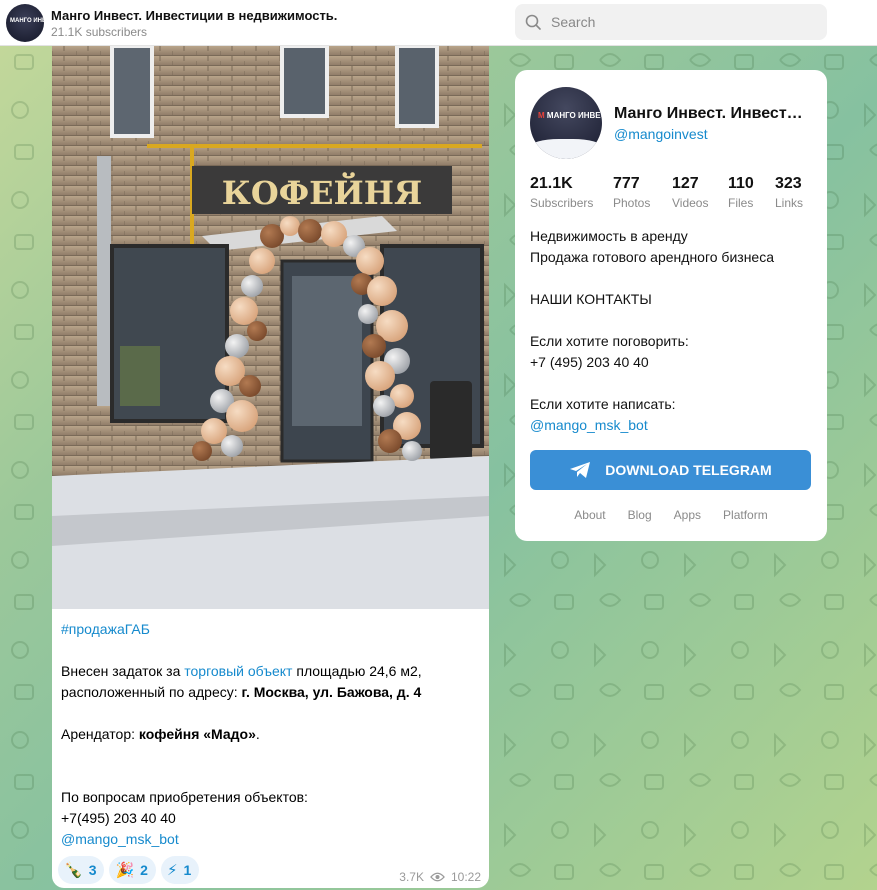 The width and height of the screenshot is (877, 890). What do you see at coordinates (690, 203) in the screenshot?
I see `stat-label: Videos` at bounding box center [690, 203].